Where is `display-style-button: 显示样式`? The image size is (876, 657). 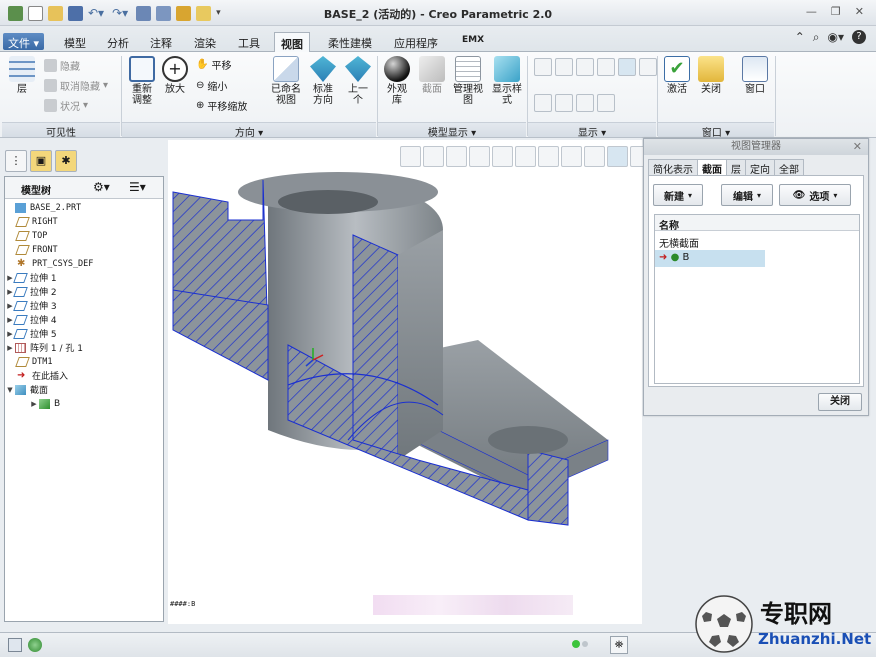 display-style-button: 显示样式 is located at coordinates (507, 81).